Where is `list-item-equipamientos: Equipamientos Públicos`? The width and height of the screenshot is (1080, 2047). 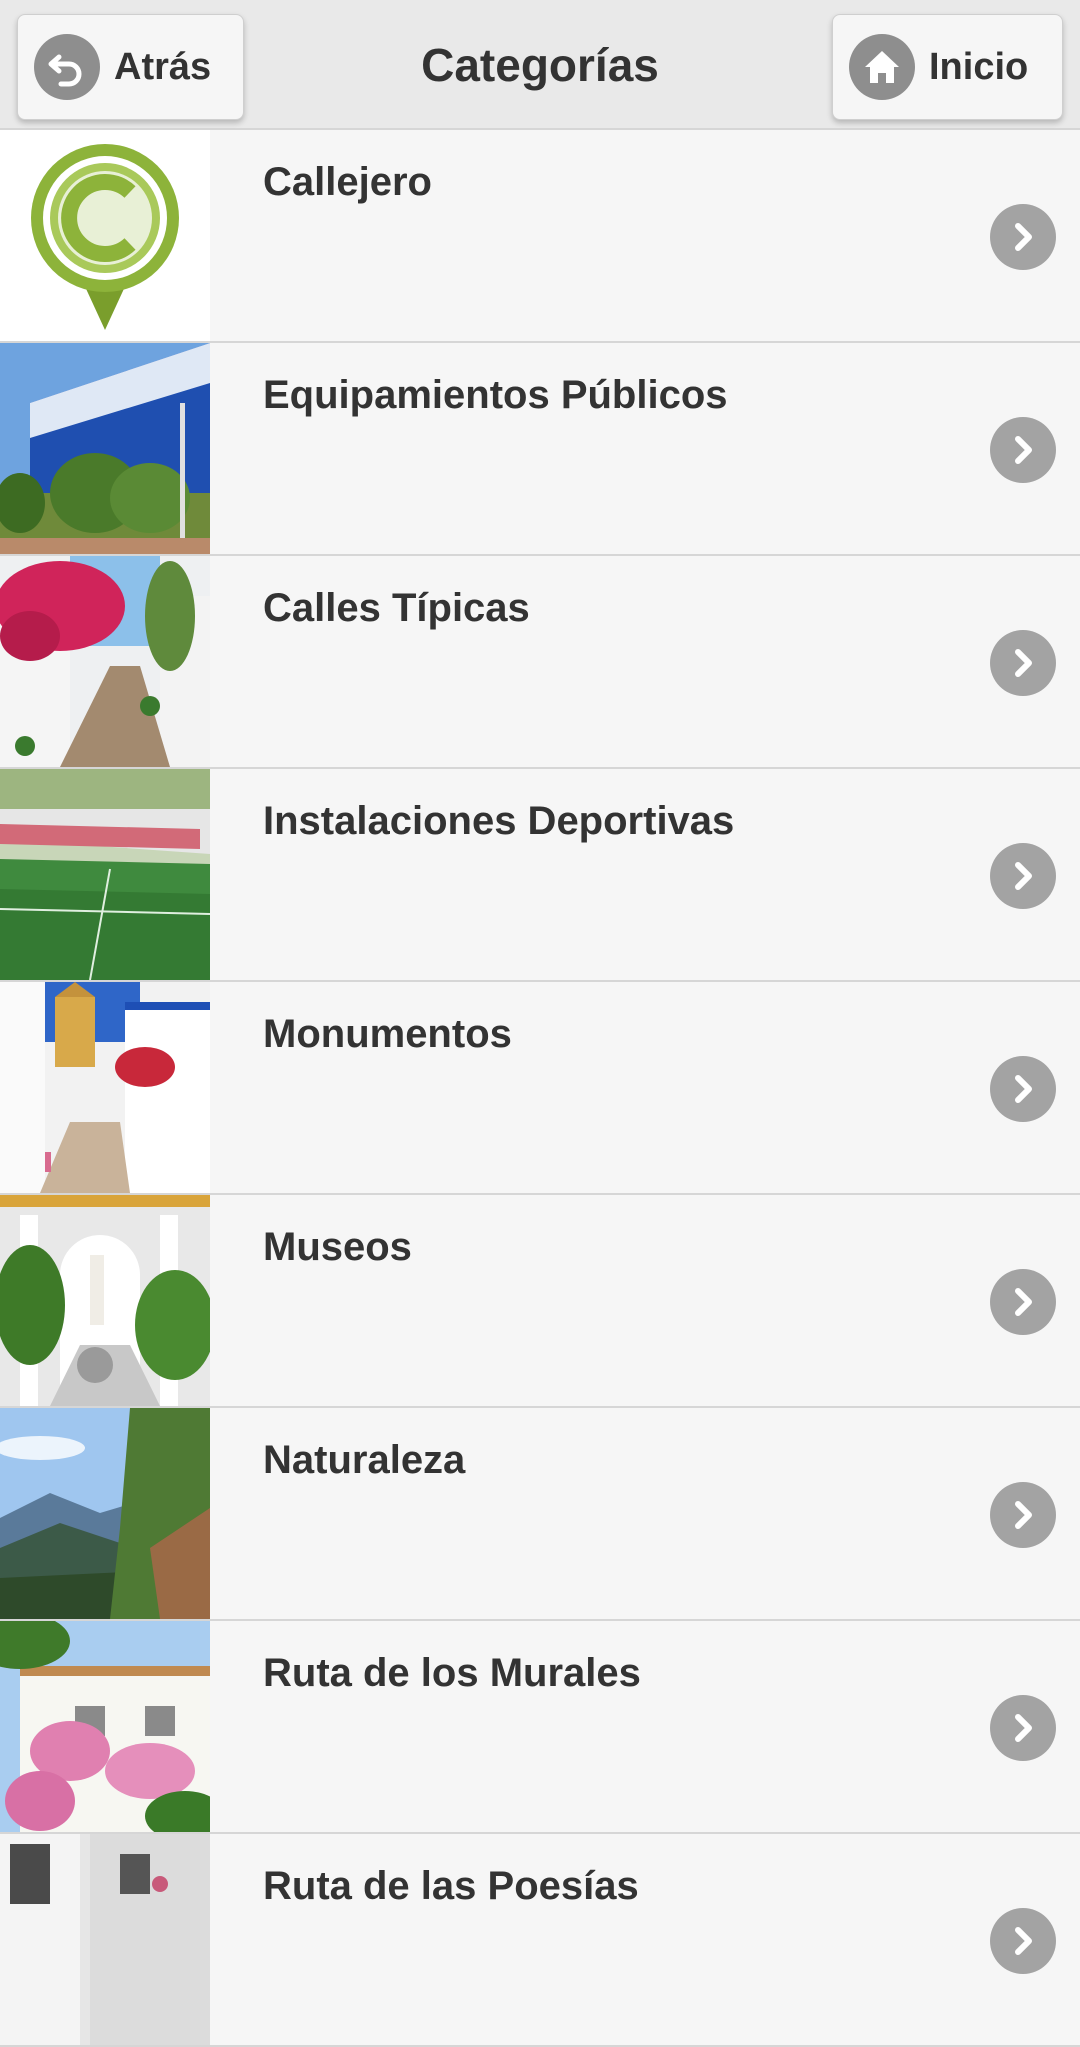 list-item-equipamientos: Equipamientos Públicos is located at coordinates (540, 449).